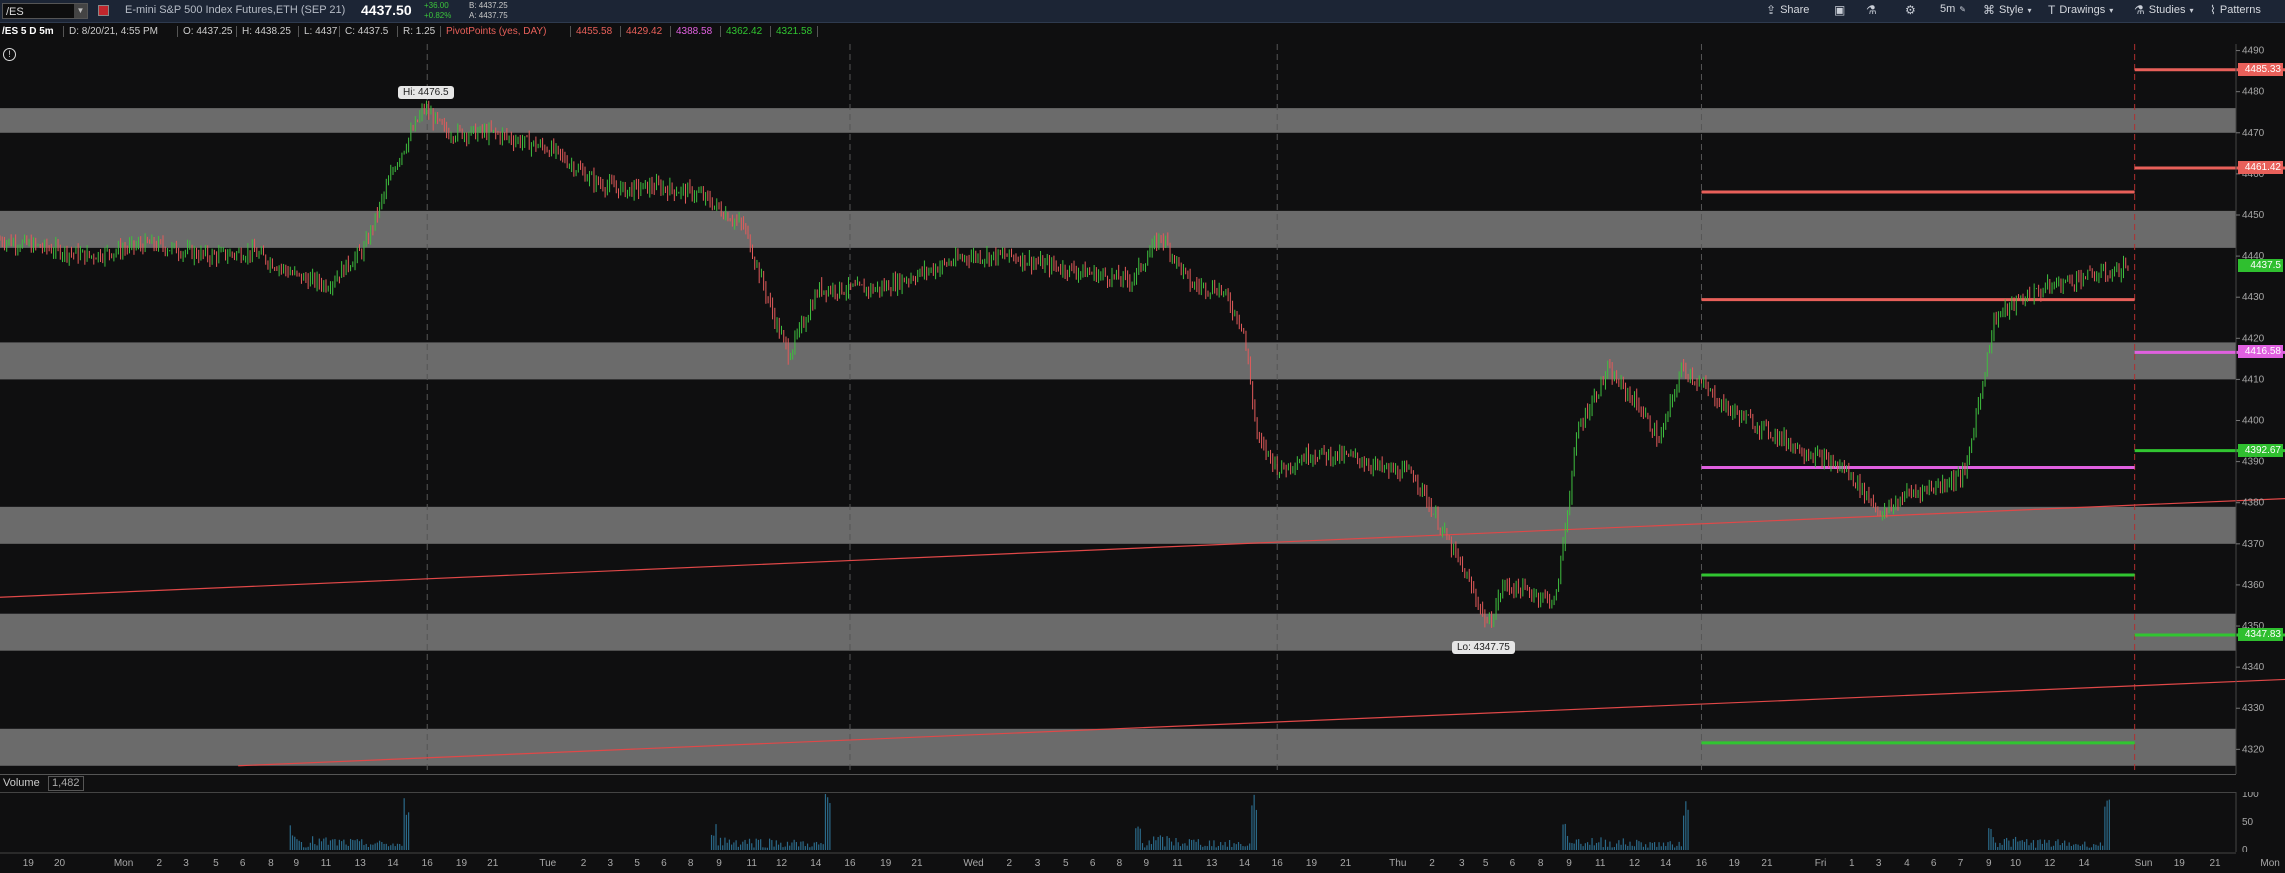 This screenshot has width=2285, height=873. Describe the element at coordinates (363, 31) in the screenshot. I see `bar-close: C: 4437.5` at that location.